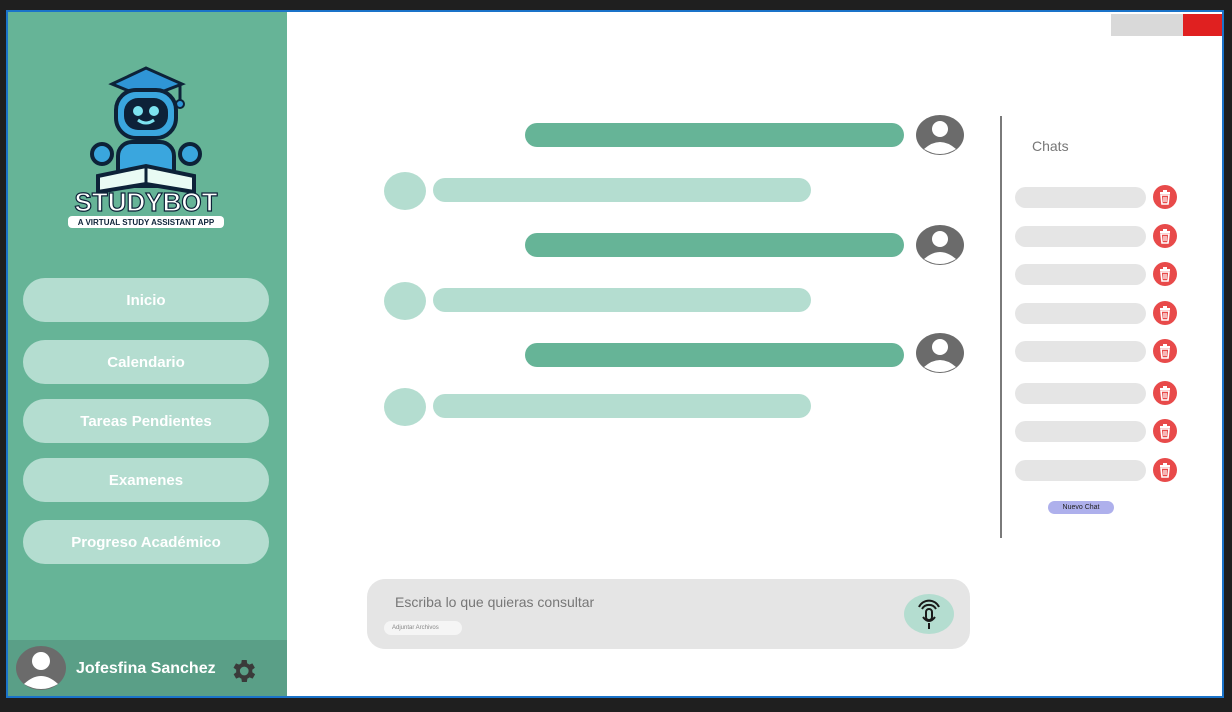 This screenshot has width=1232, height=712. I want to click on user-bar: Jofesfina Sanchez, so click(147, 668).